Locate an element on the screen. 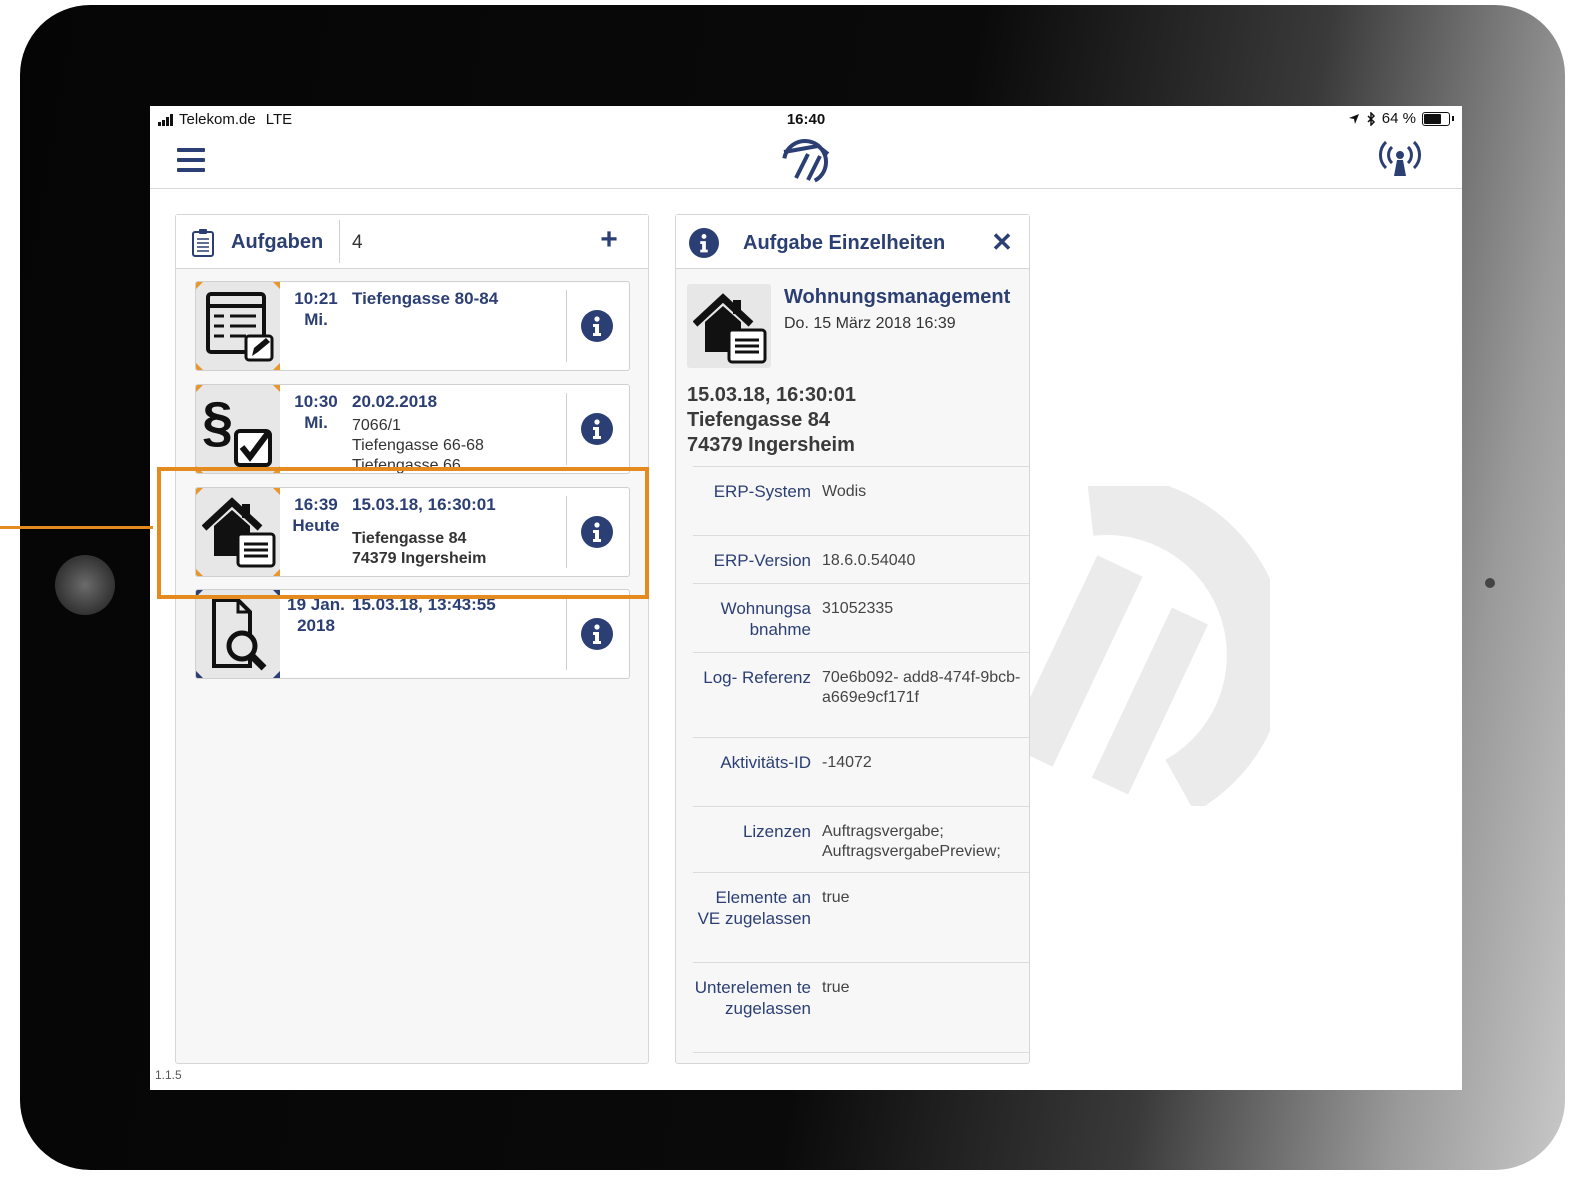 This screenshot has width=1580, height=1177. document-search-icon is located at coordinates (239, 634).